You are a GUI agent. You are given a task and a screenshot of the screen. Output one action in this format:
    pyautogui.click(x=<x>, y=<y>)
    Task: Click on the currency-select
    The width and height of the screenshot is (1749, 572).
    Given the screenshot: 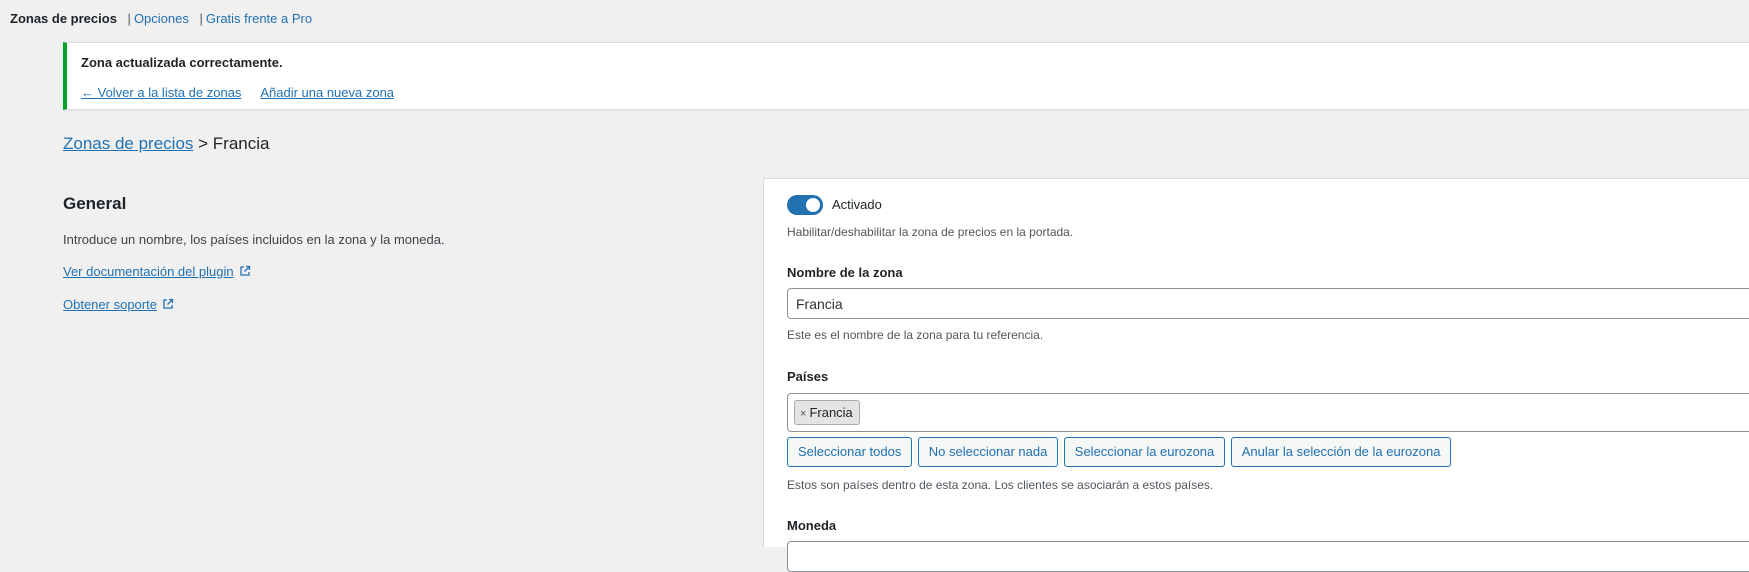 What is the action you would take?
    pyautogui.click(x=1268, y=556)
    